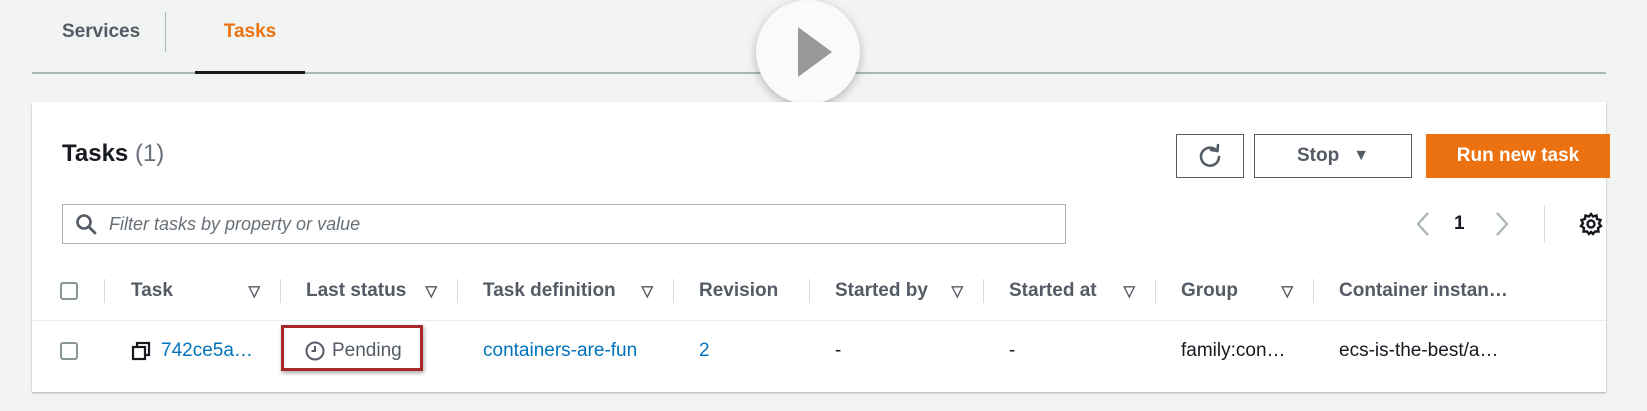  Describe the element at coordinates (1544, 224) in the screenshot. I see `pager-divider` at that location.